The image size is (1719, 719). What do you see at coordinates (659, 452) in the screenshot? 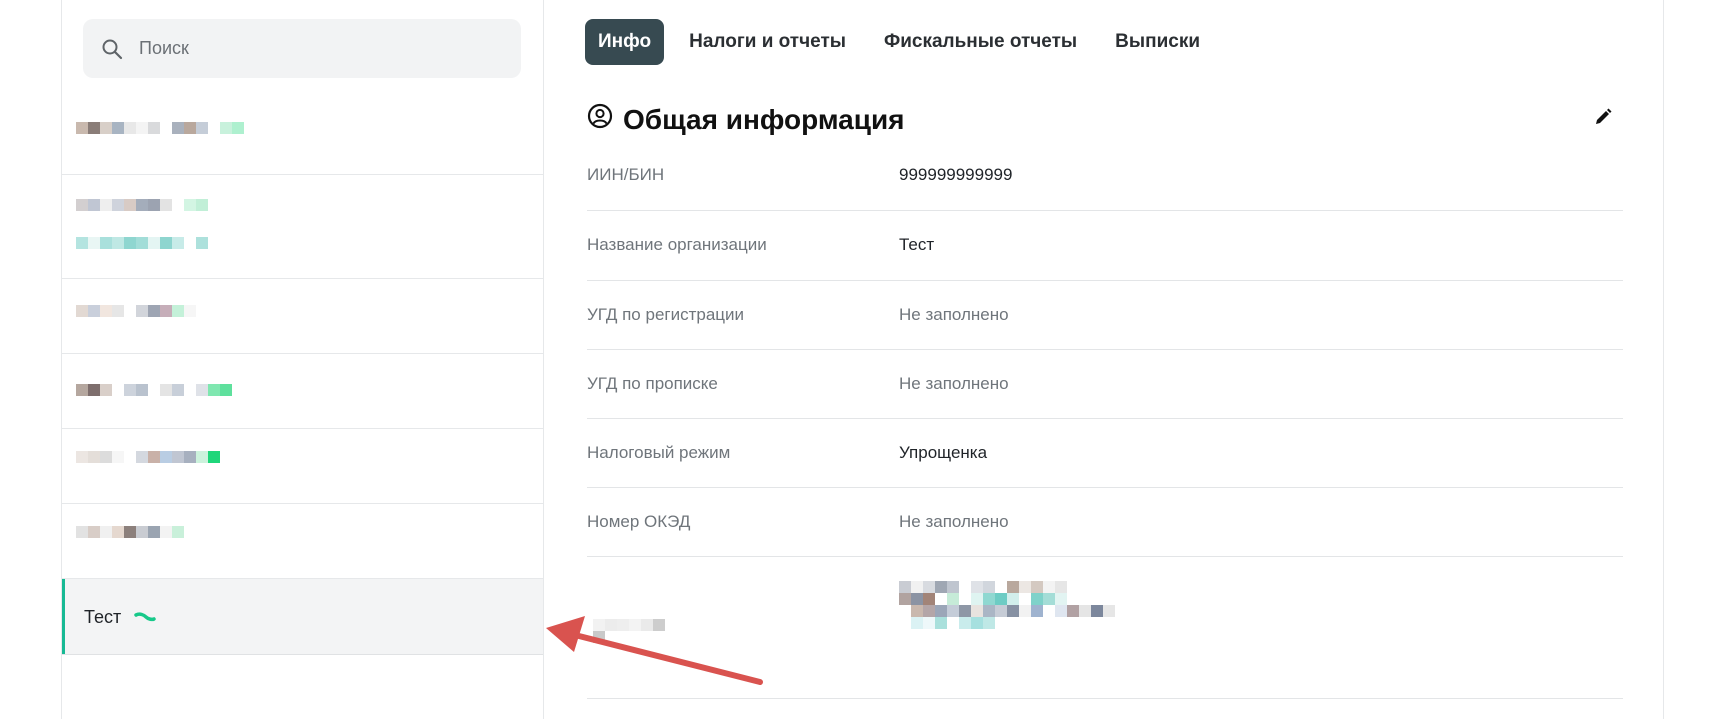
I see `field-label: Налоговый режим` at bounding box center [659, 452].